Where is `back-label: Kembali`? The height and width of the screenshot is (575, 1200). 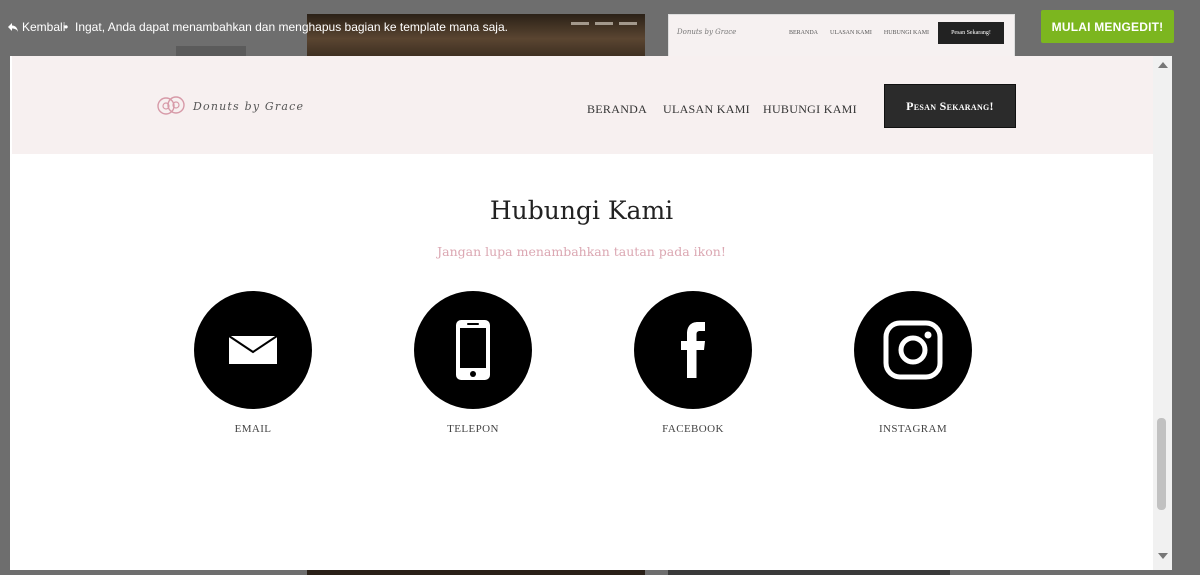 back-label: Kembali is located at coordinates (44, 27).